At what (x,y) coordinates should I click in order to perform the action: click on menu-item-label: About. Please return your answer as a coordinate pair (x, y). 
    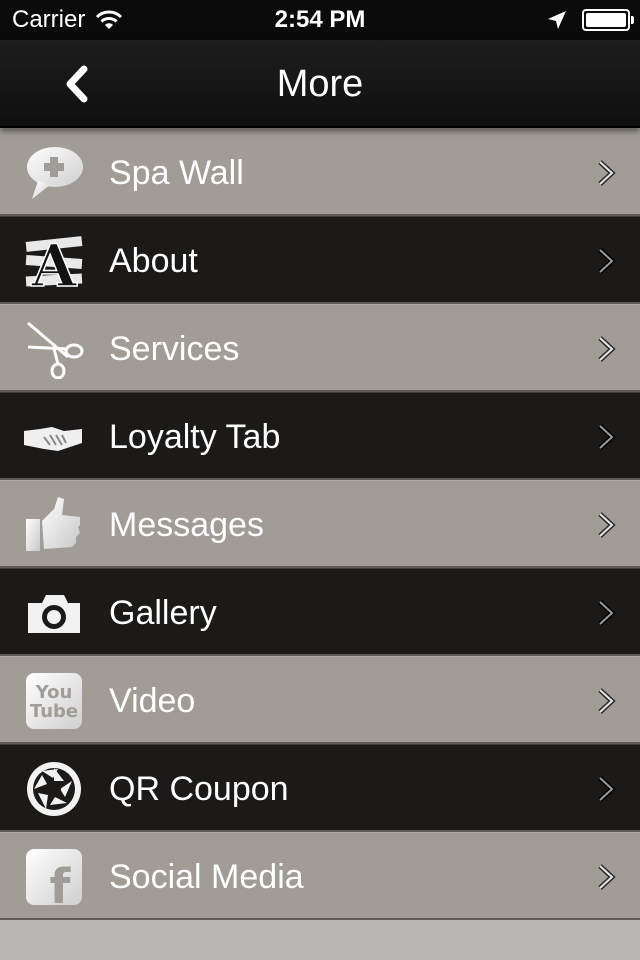
    Looking at the image, I should click on (153, 261).